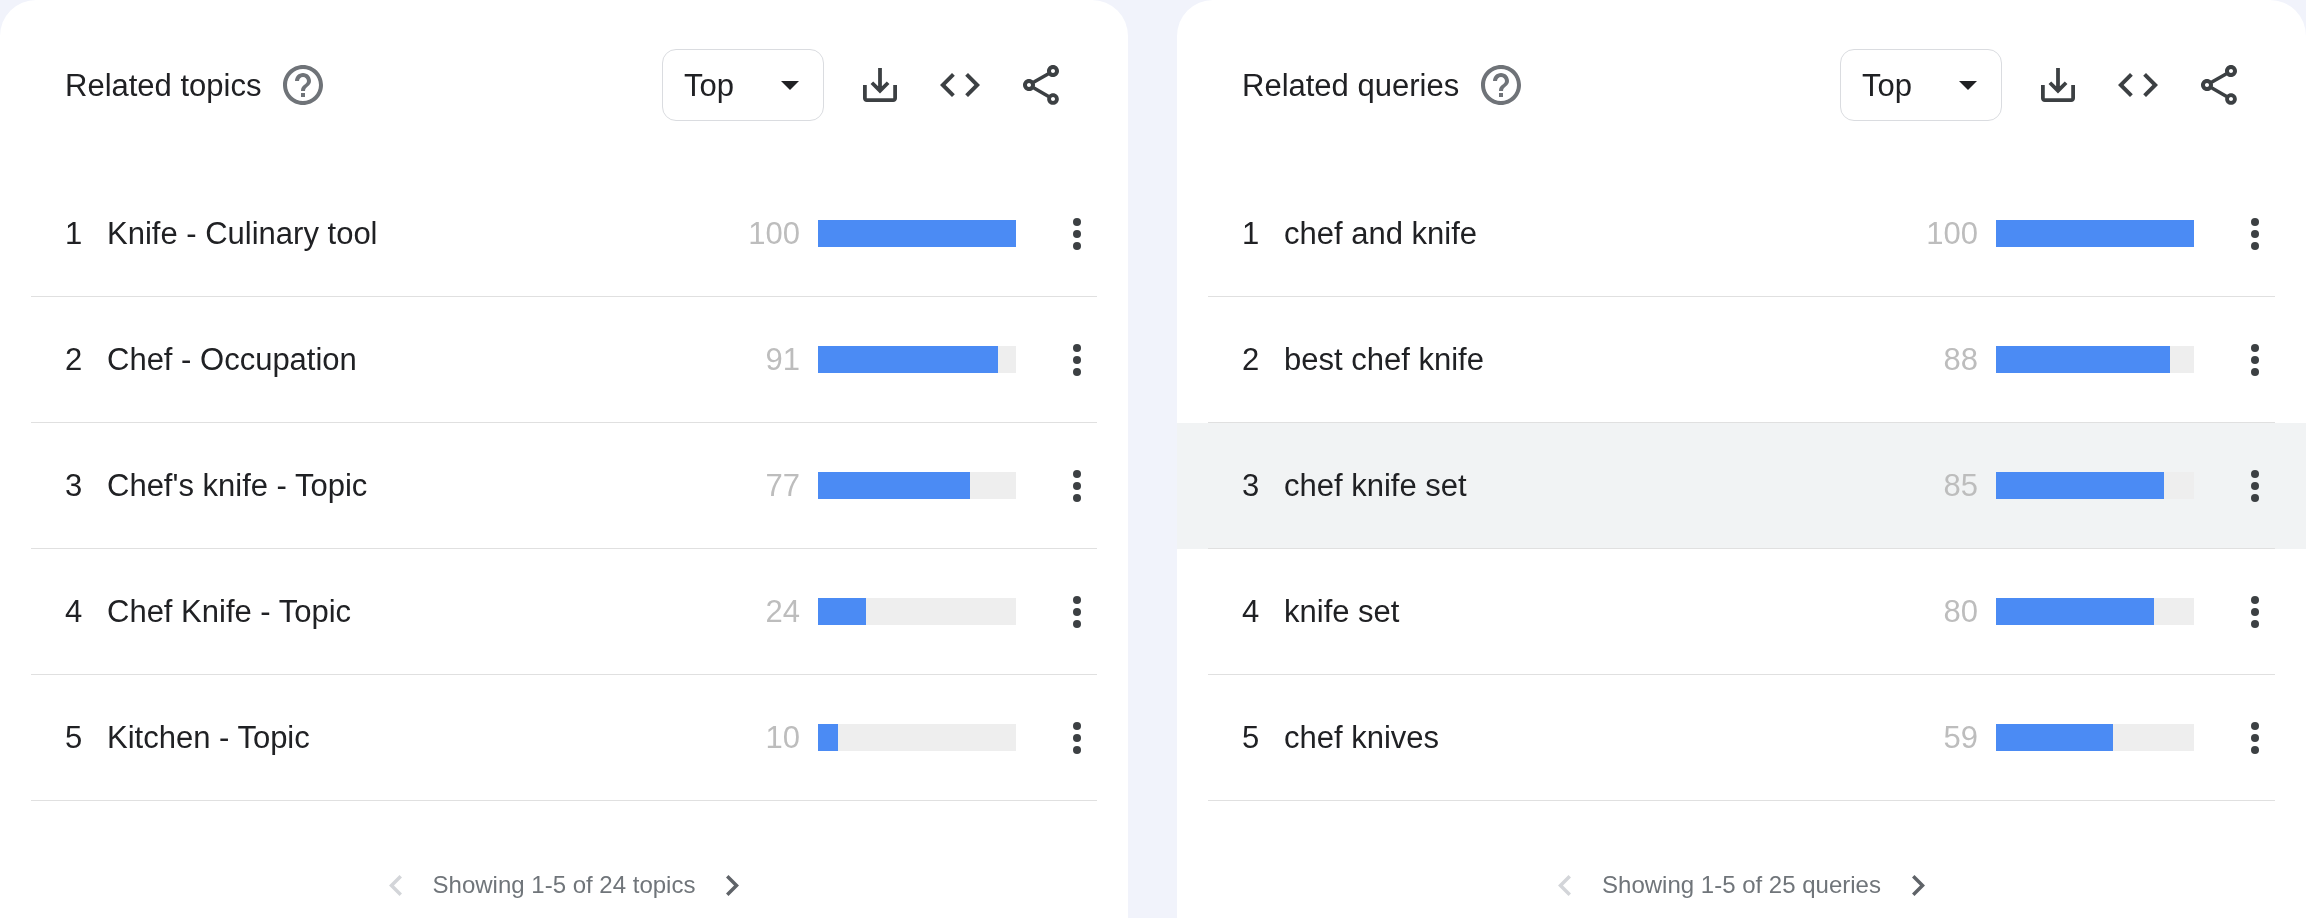  Describe the element at coordinates (1362, 737) in the screenshot. I see `row-label: chef knives` at that location.